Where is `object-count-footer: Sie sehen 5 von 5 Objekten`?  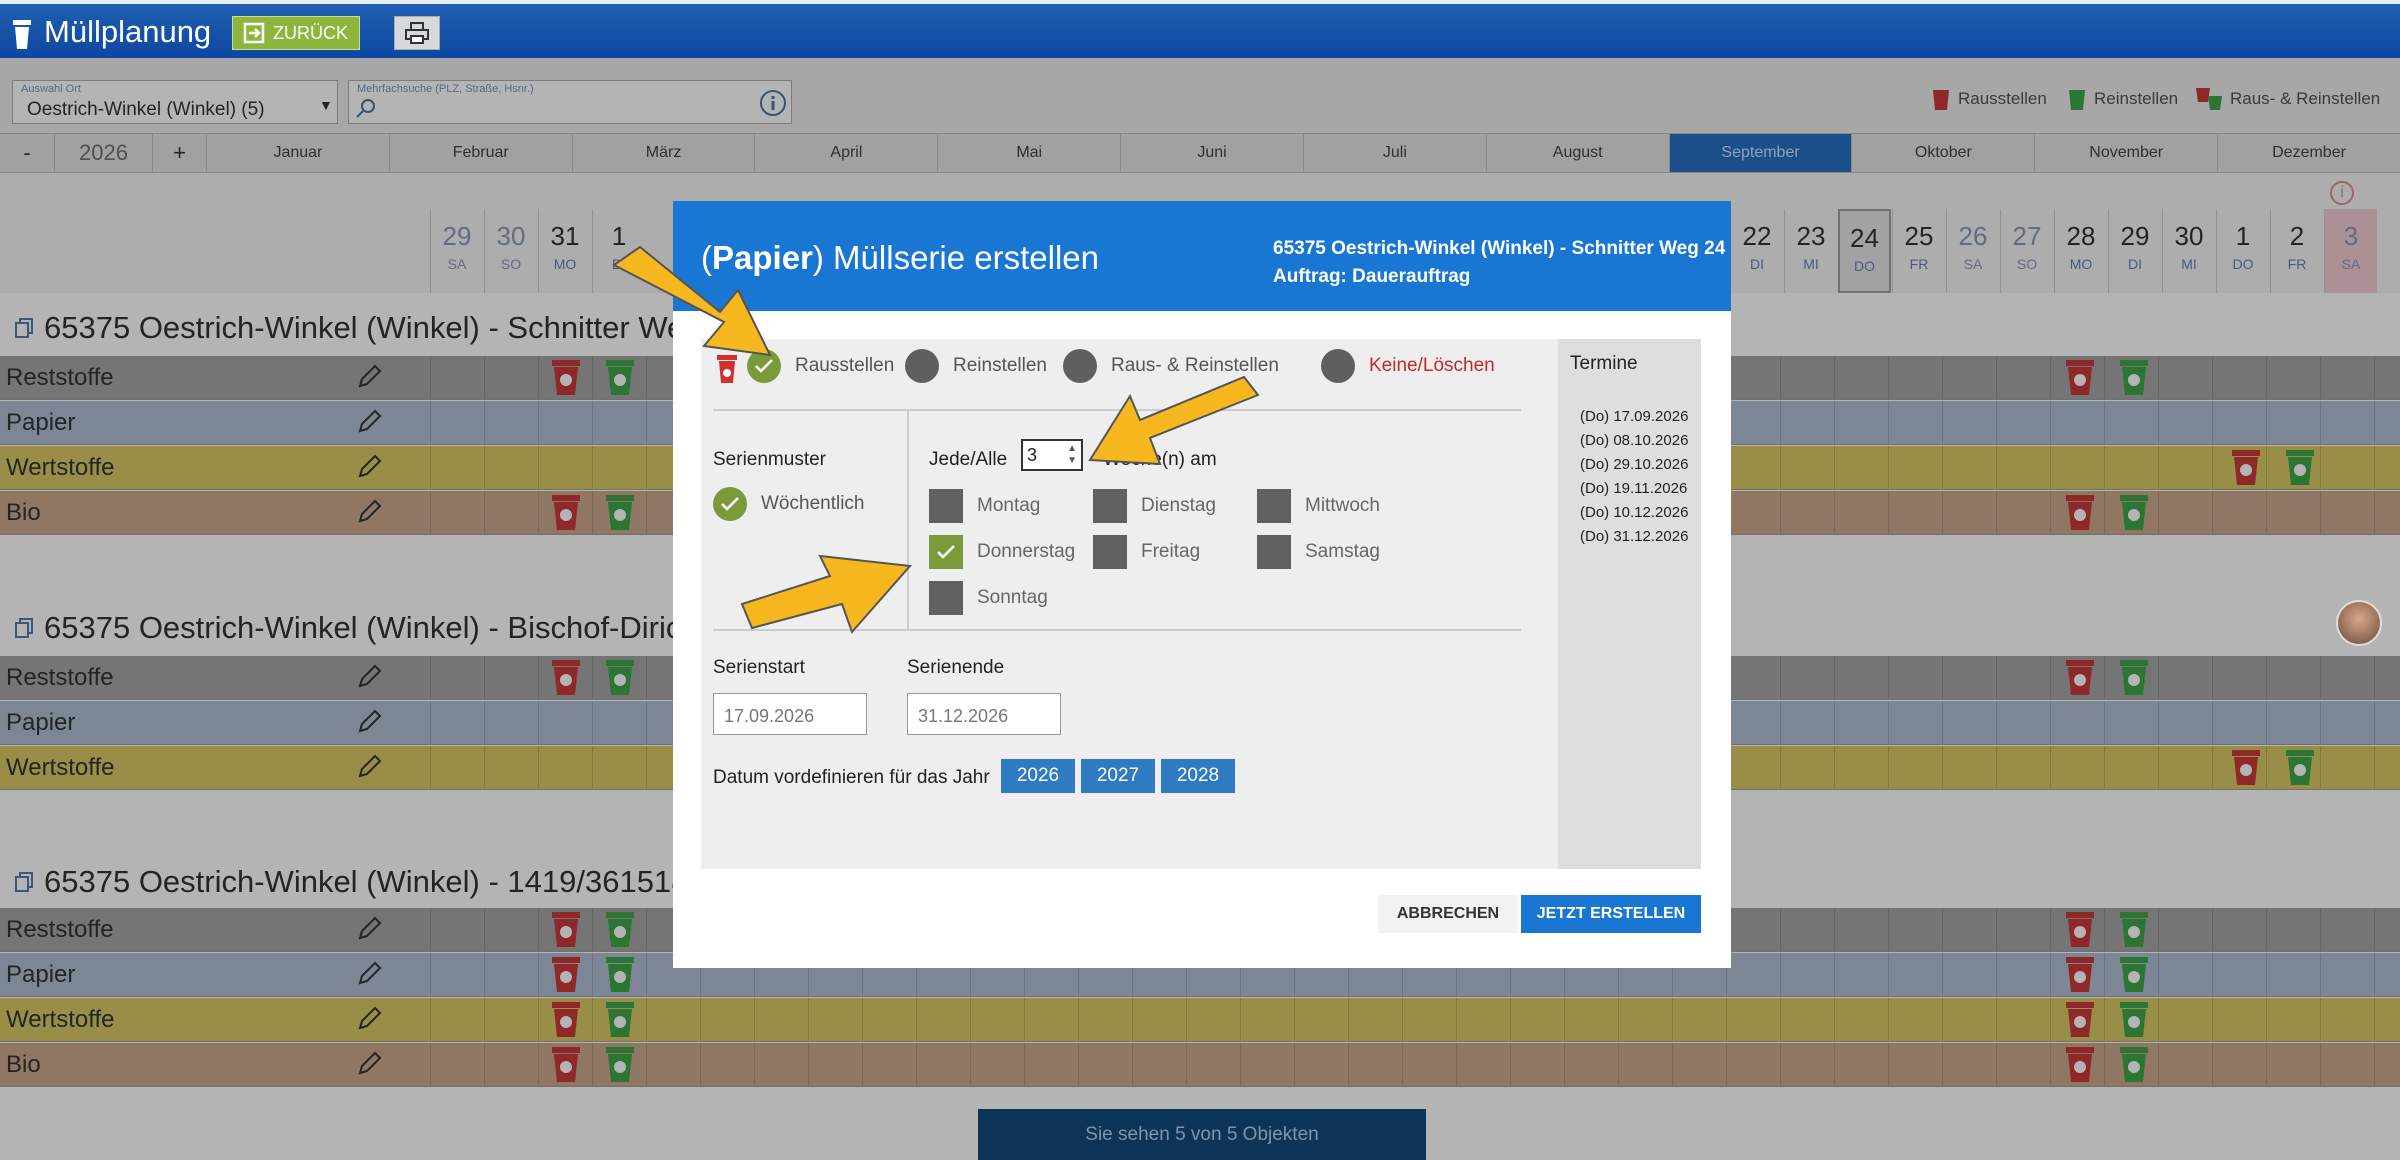
object-count-footer: Sie sehen 5 von 5 Objekten is located at coordinates (1202, 1134).